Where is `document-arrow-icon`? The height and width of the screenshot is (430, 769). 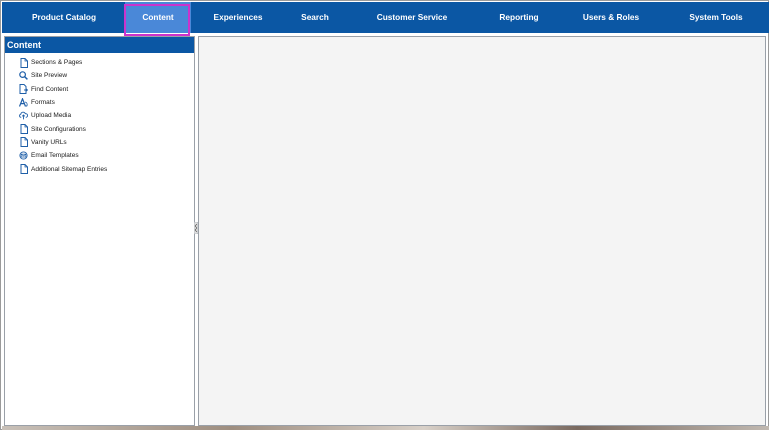
document-arrow-icon is located at coordinates (23, 89).